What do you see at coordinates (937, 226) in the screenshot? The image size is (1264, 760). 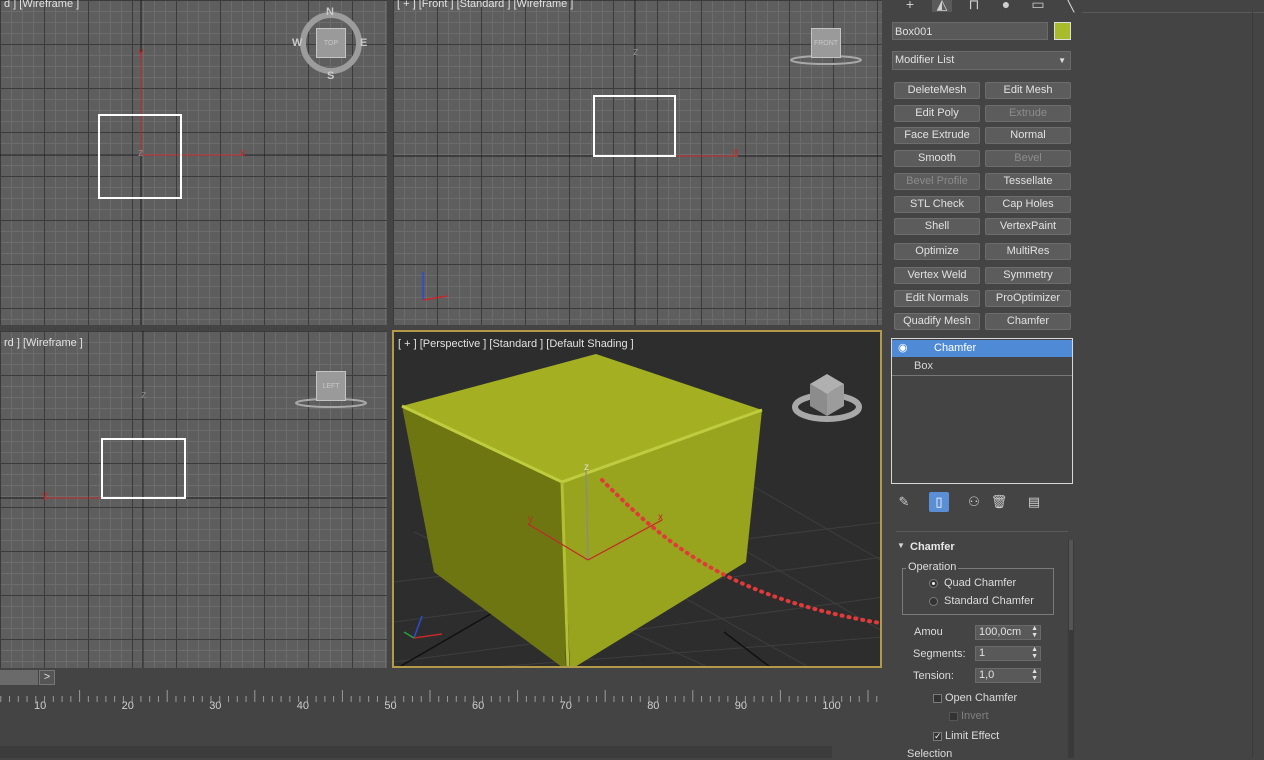 I see `modifier-button-shell: Shell` at bounding box center [937, 226].